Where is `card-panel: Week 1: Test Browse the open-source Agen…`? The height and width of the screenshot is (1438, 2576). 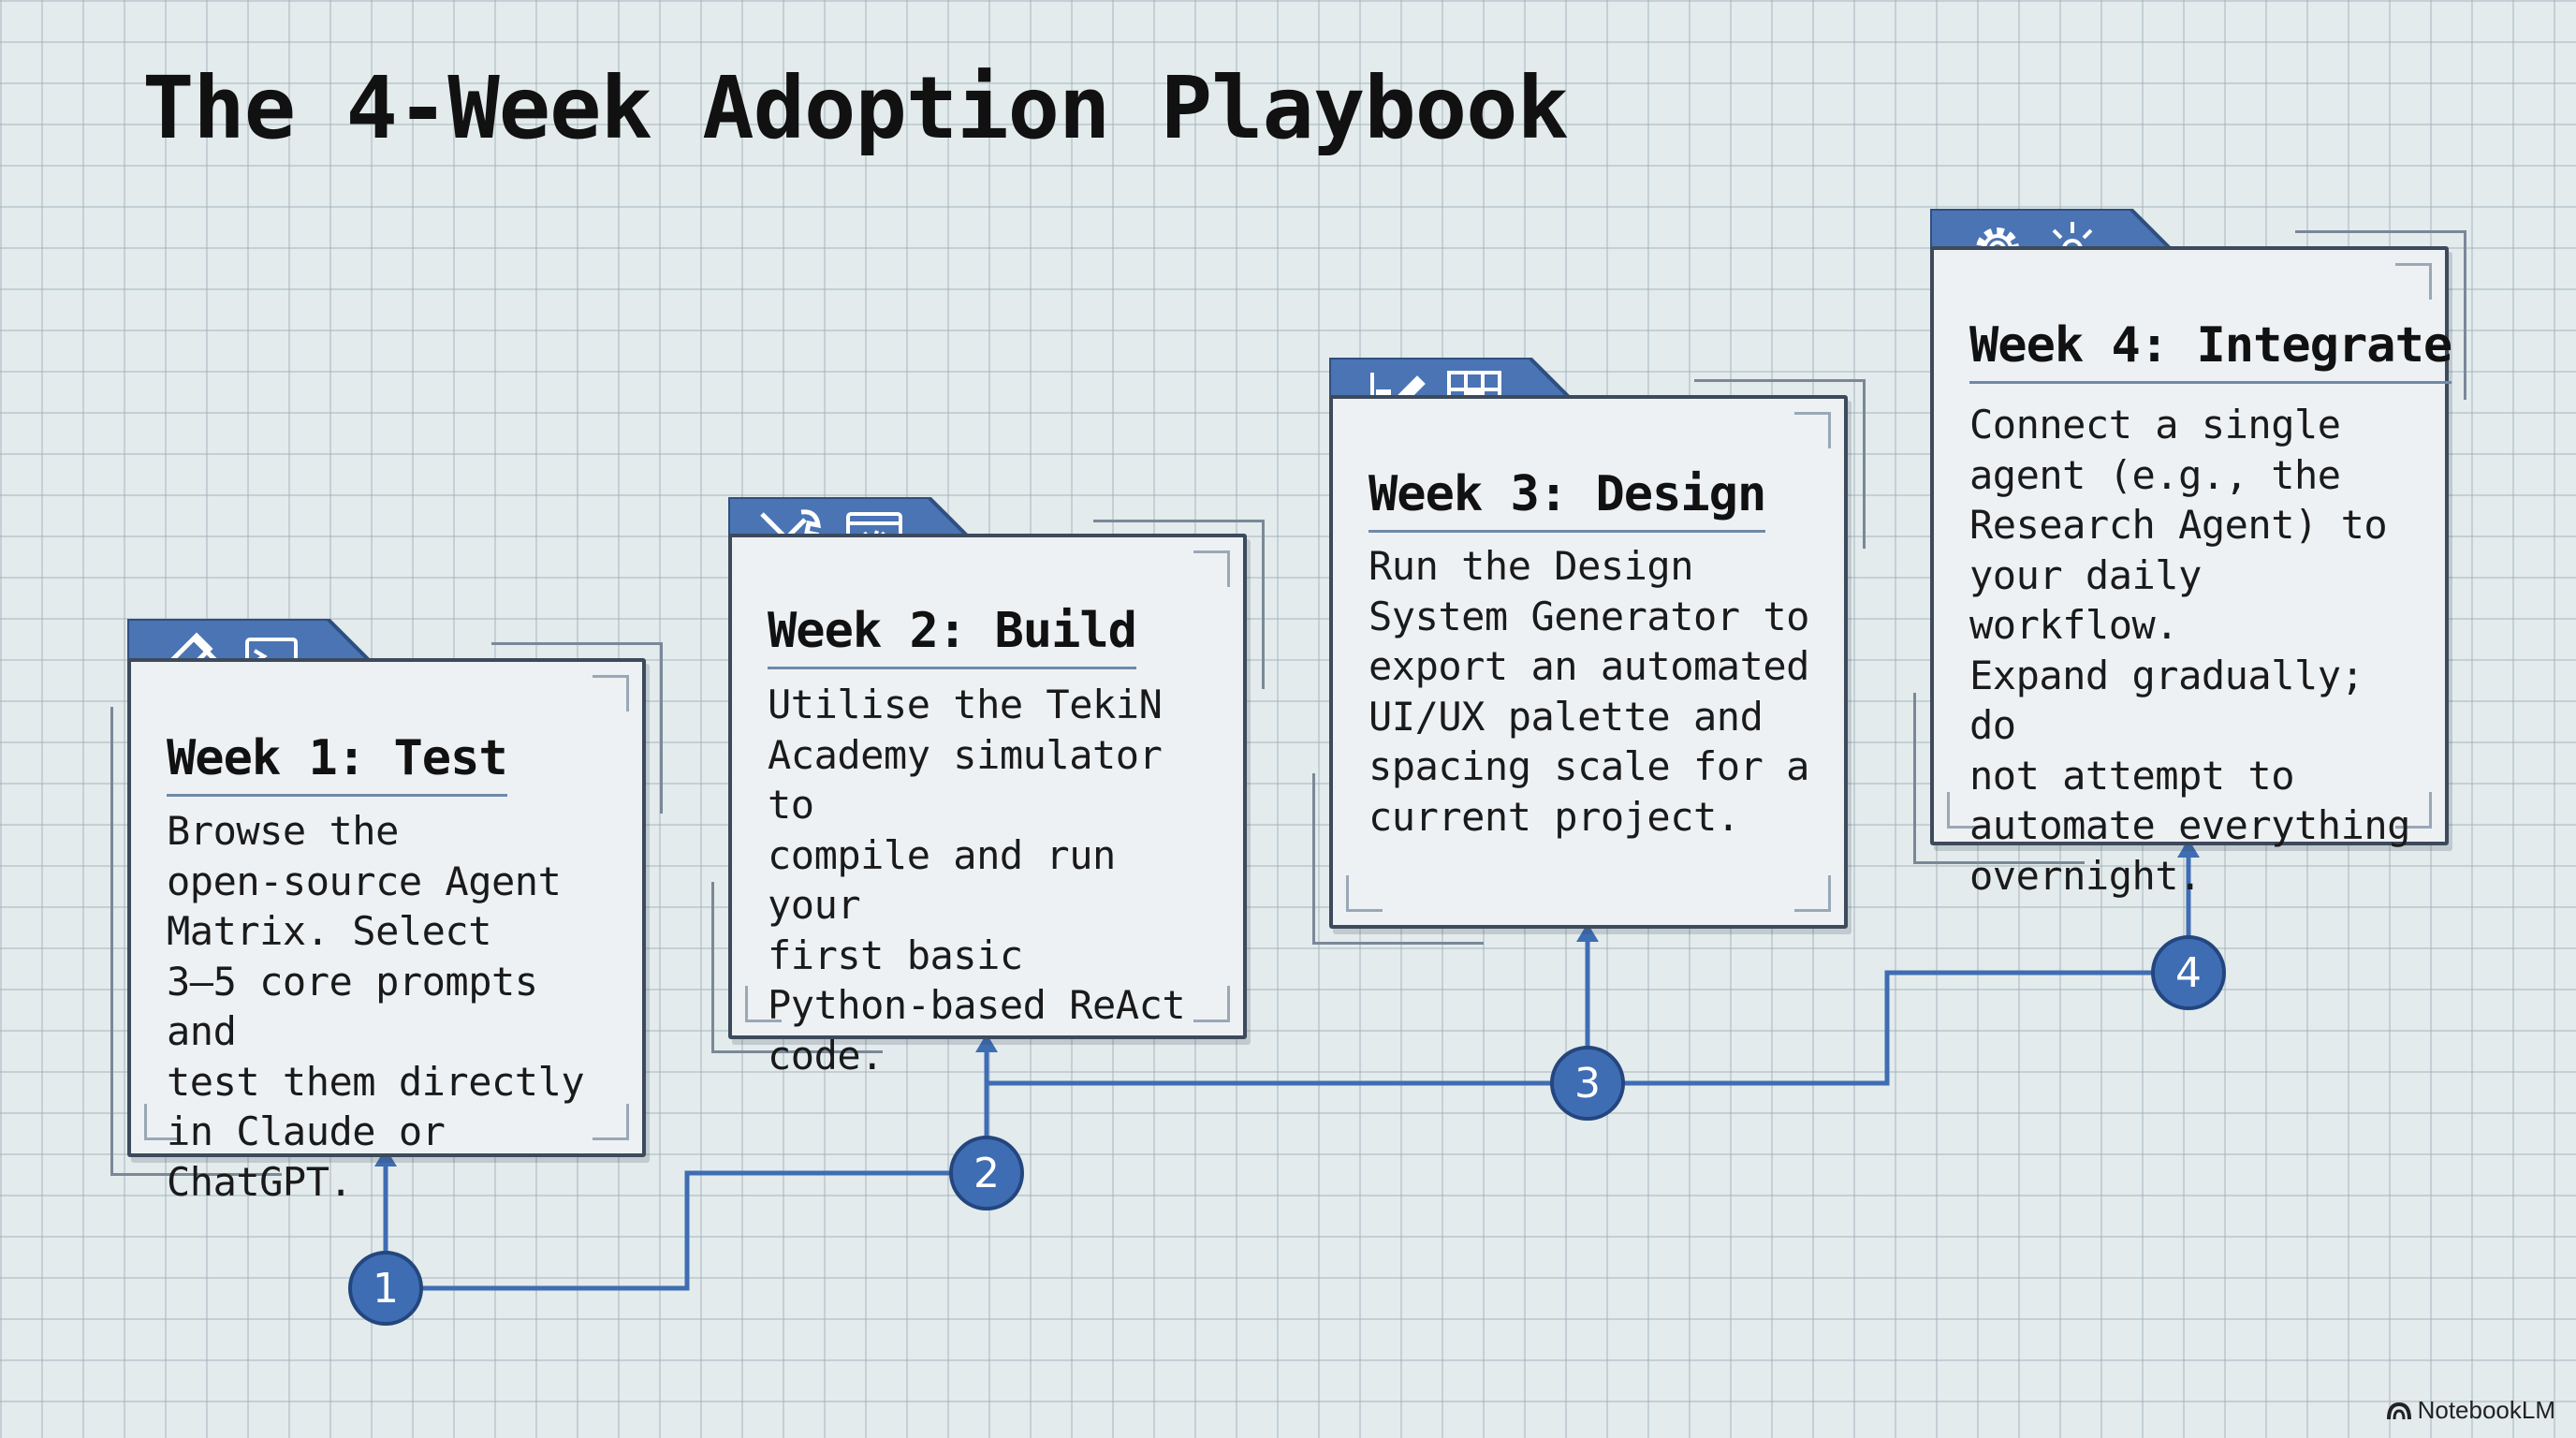
card-panel: Week 1: Test Browse the open-source Agen… is located at coordinates (386, 931).